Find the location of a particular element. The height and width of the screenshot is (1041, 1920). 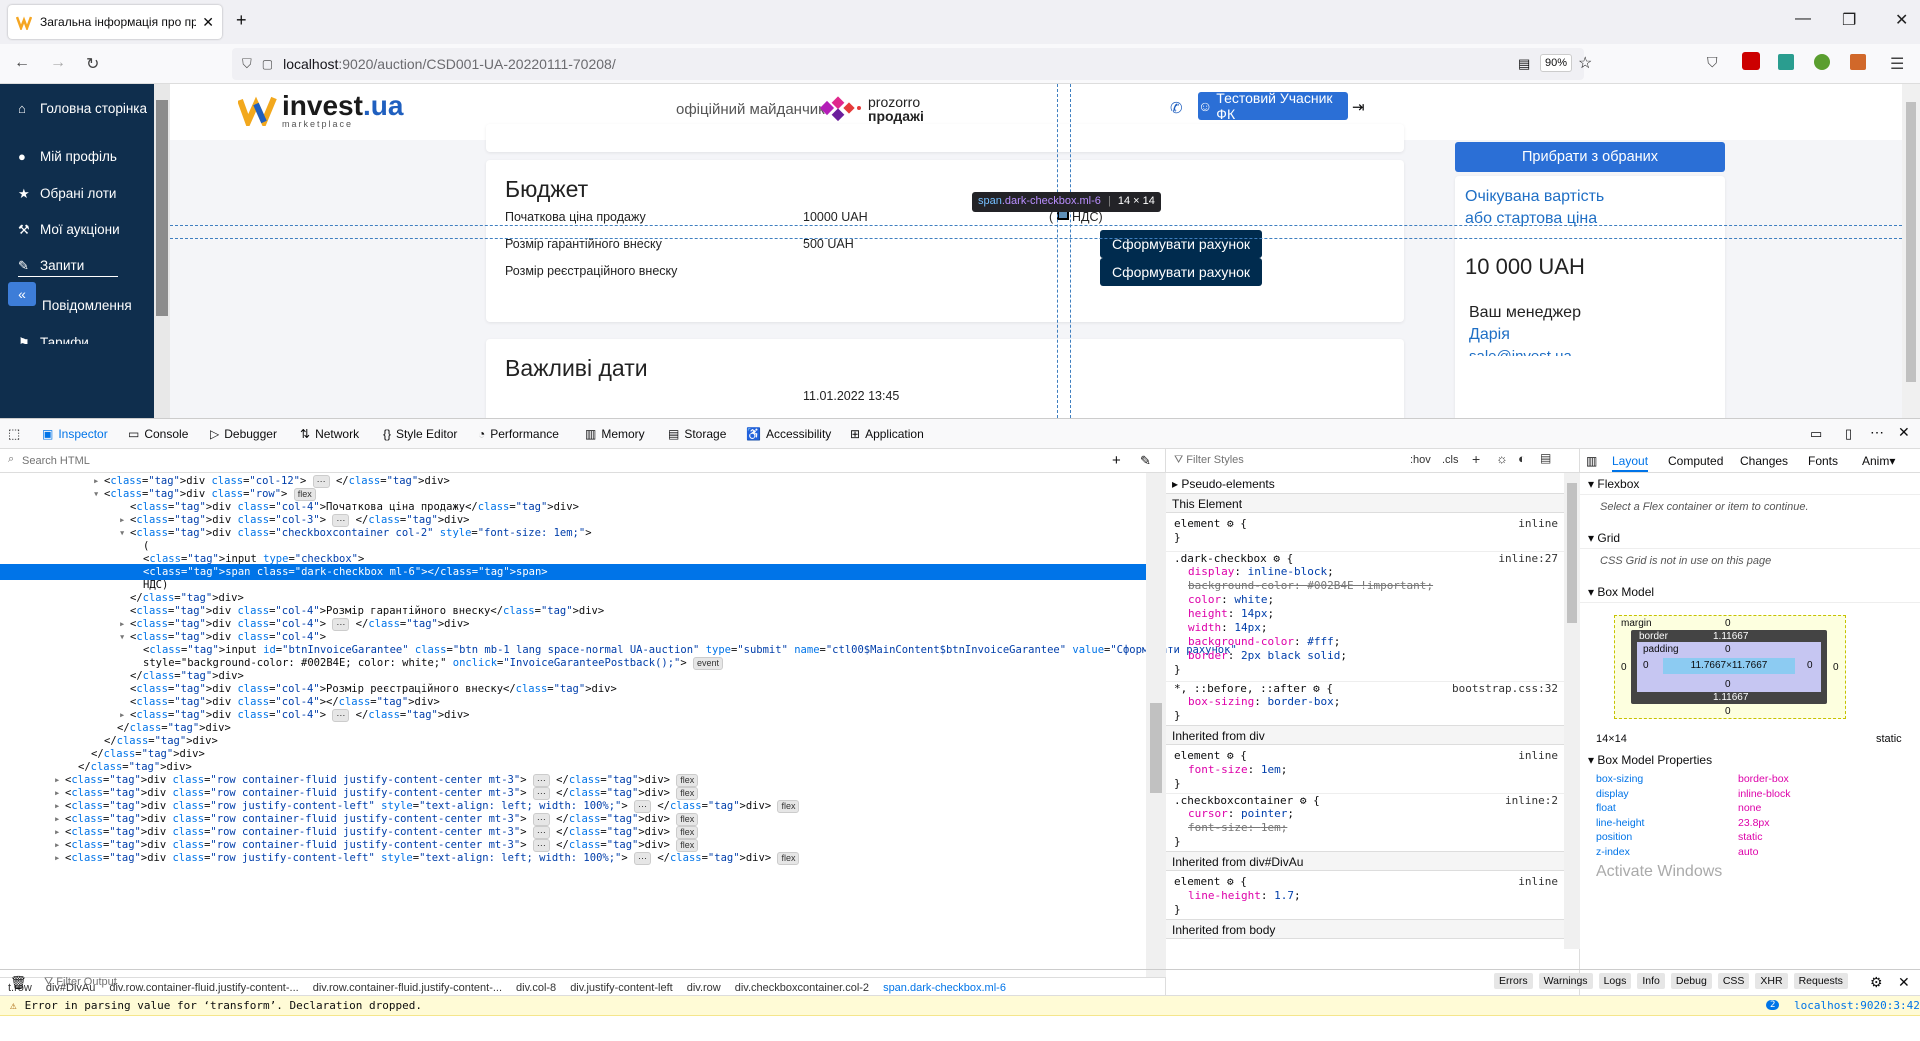

rule-source: inline:27 is located at coordinates (1528, 559).